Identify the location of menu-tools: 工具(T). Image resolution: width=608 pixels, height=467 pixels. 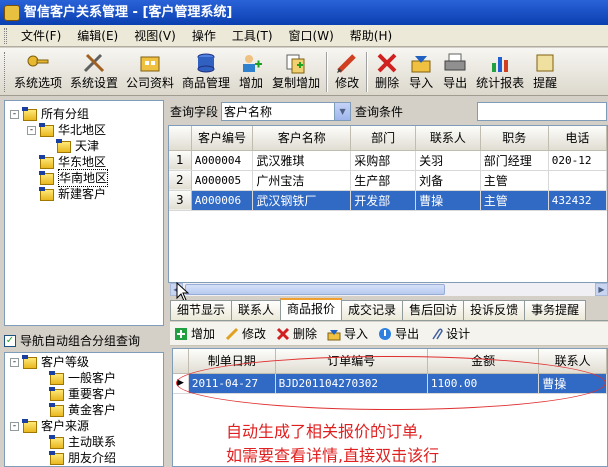
(252, 36).